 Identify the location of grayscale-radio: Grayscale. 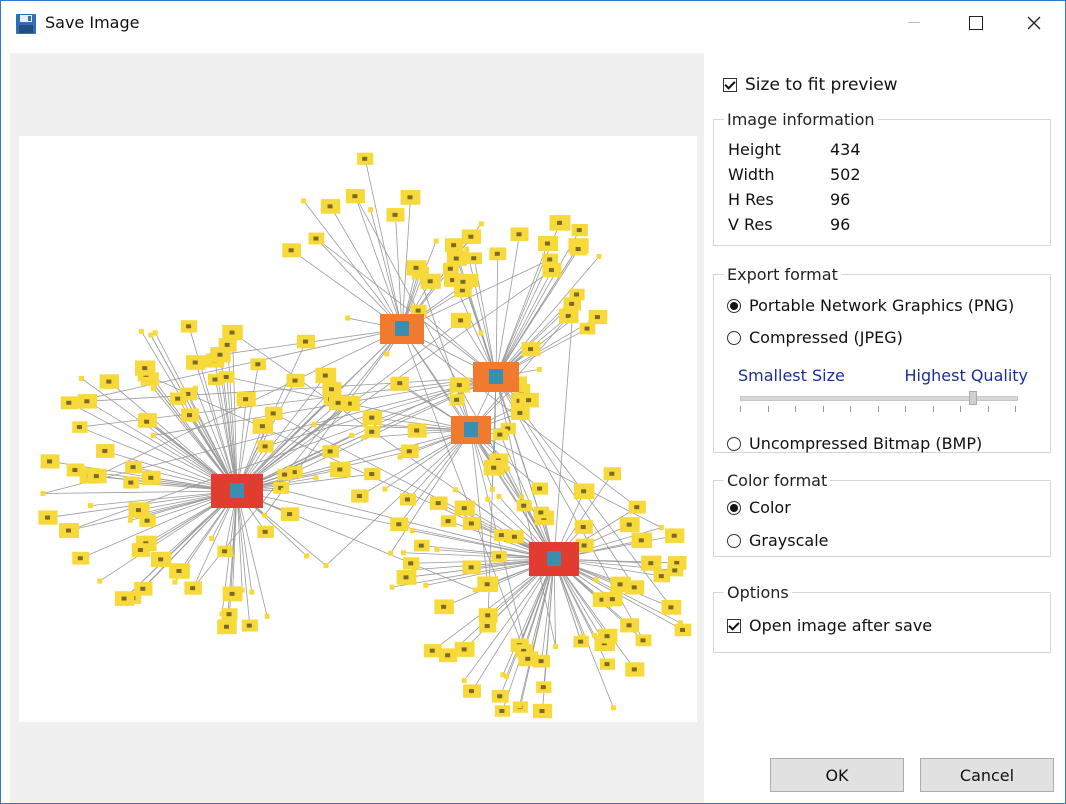
(777, 540).